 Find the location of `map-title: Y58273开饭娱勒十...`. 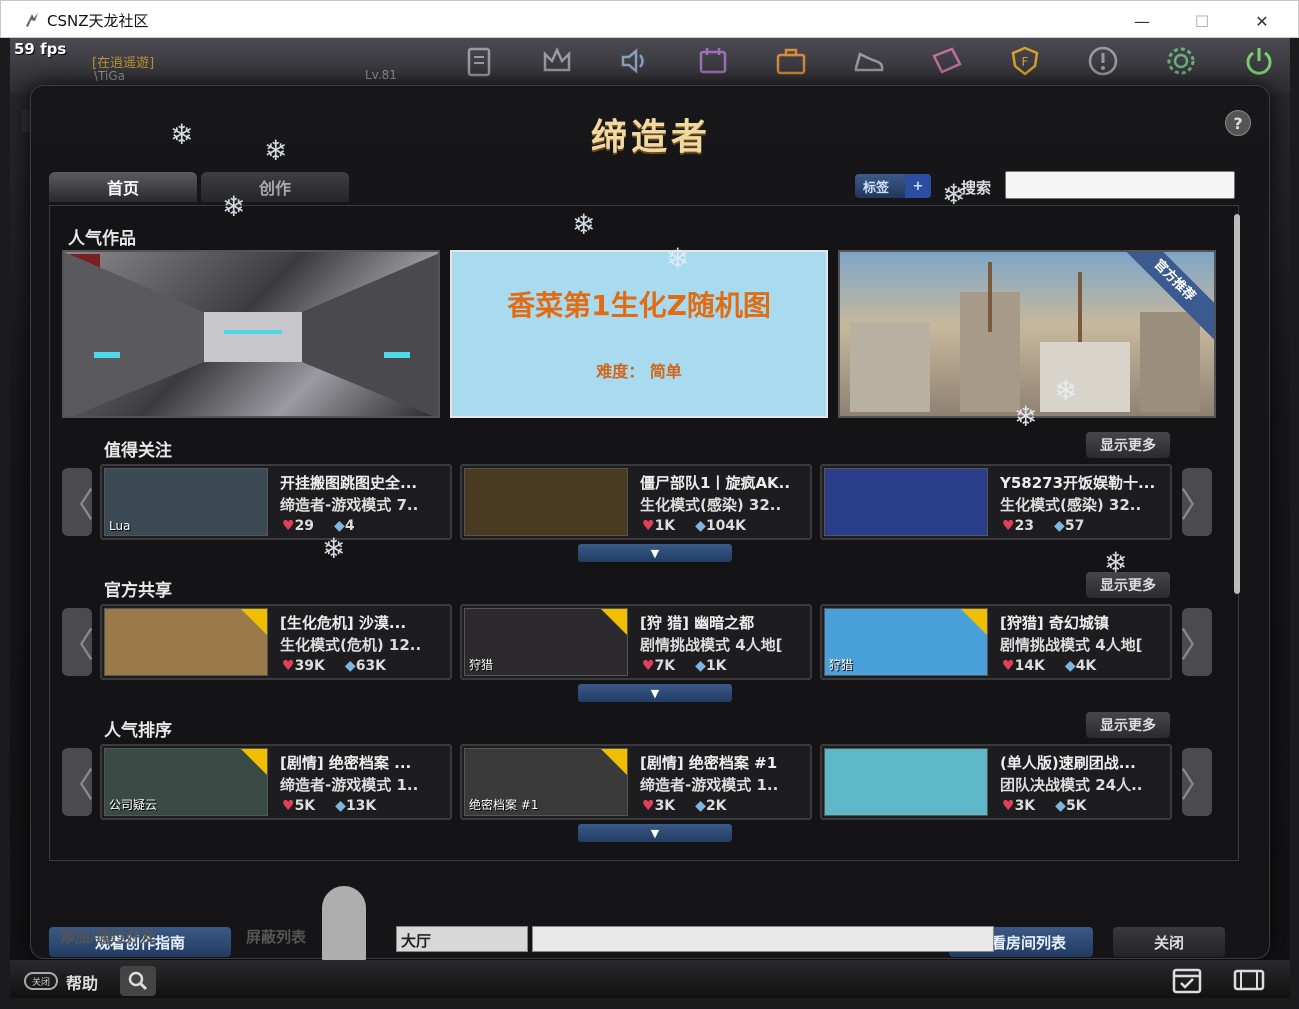

map-title: Y58273开饭娱勒十... is located at coordinates (1078, 483).